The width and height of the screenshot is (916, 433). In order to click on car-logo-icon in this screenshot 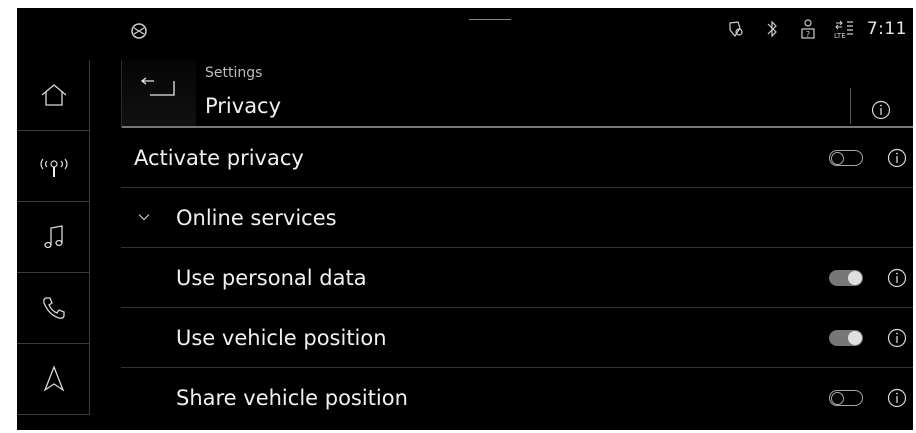, I will do `click(139, 31)`.